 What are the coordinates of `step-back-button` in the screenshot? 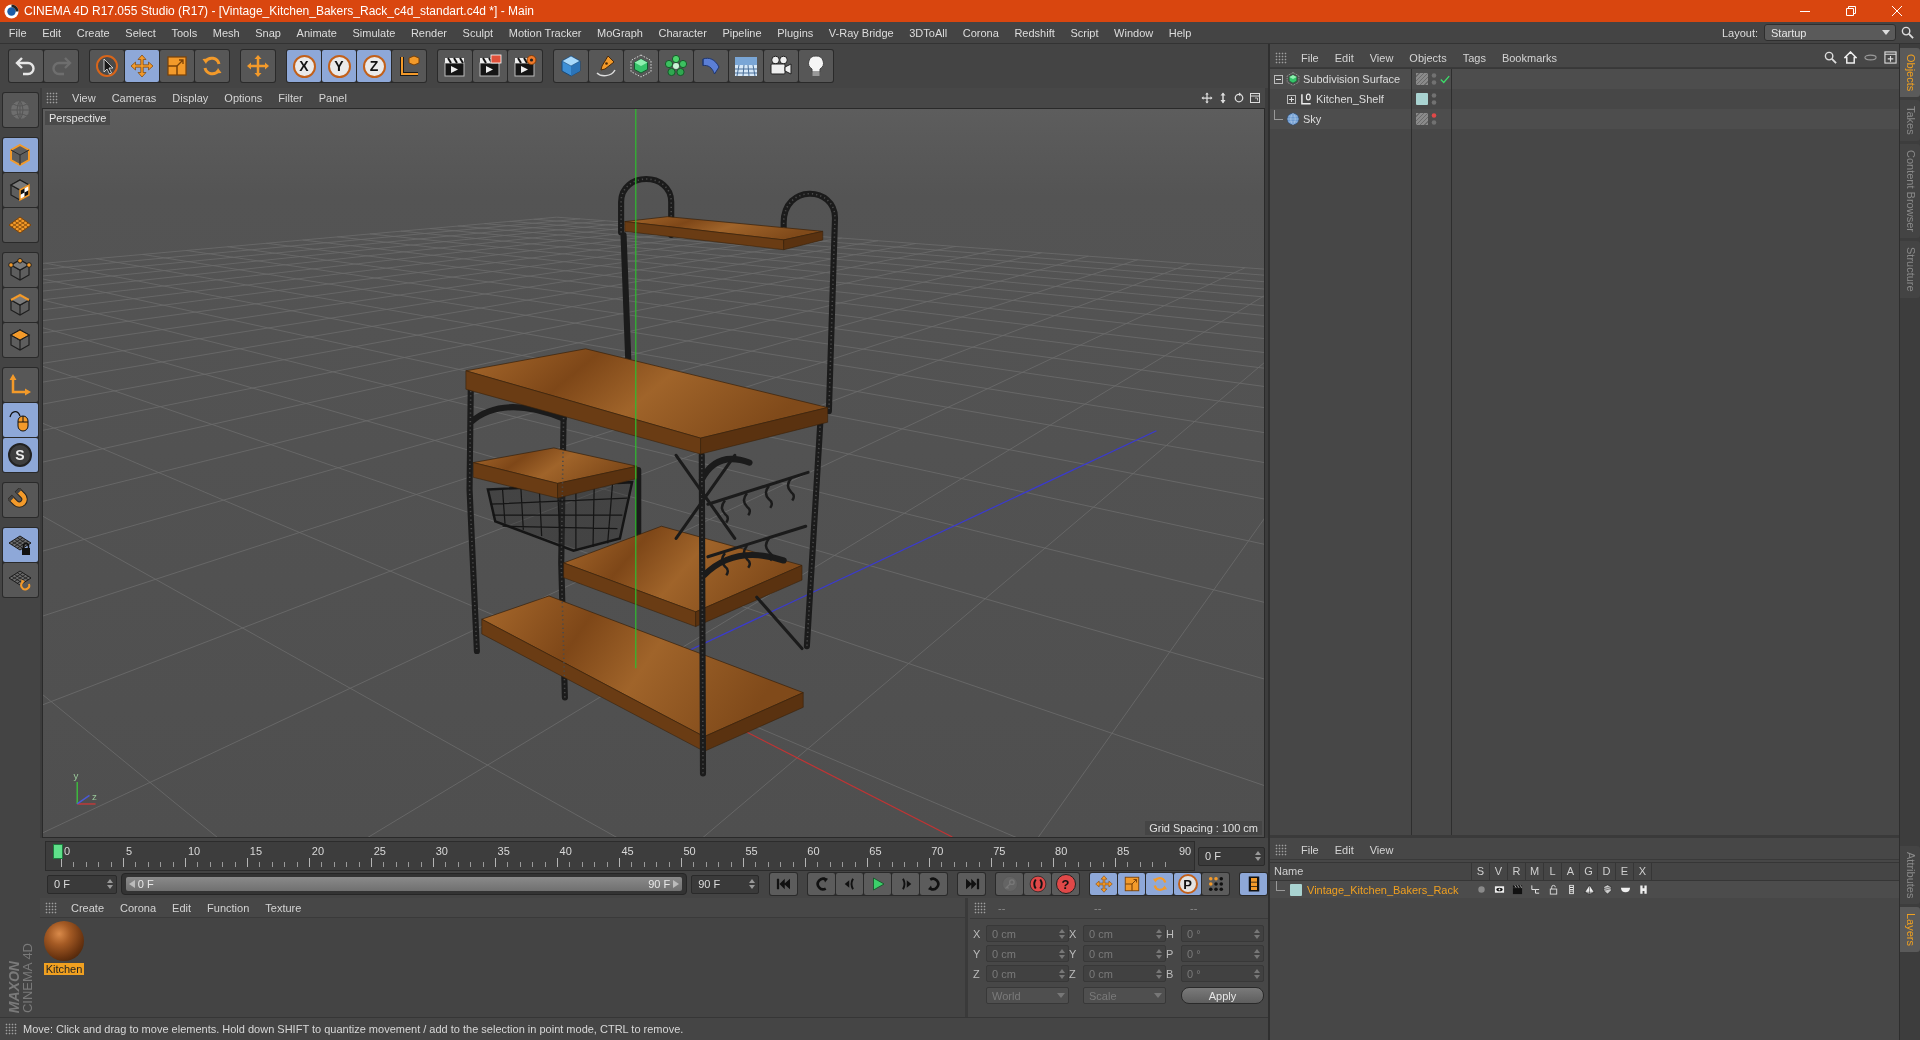 It's located at (849, 884).